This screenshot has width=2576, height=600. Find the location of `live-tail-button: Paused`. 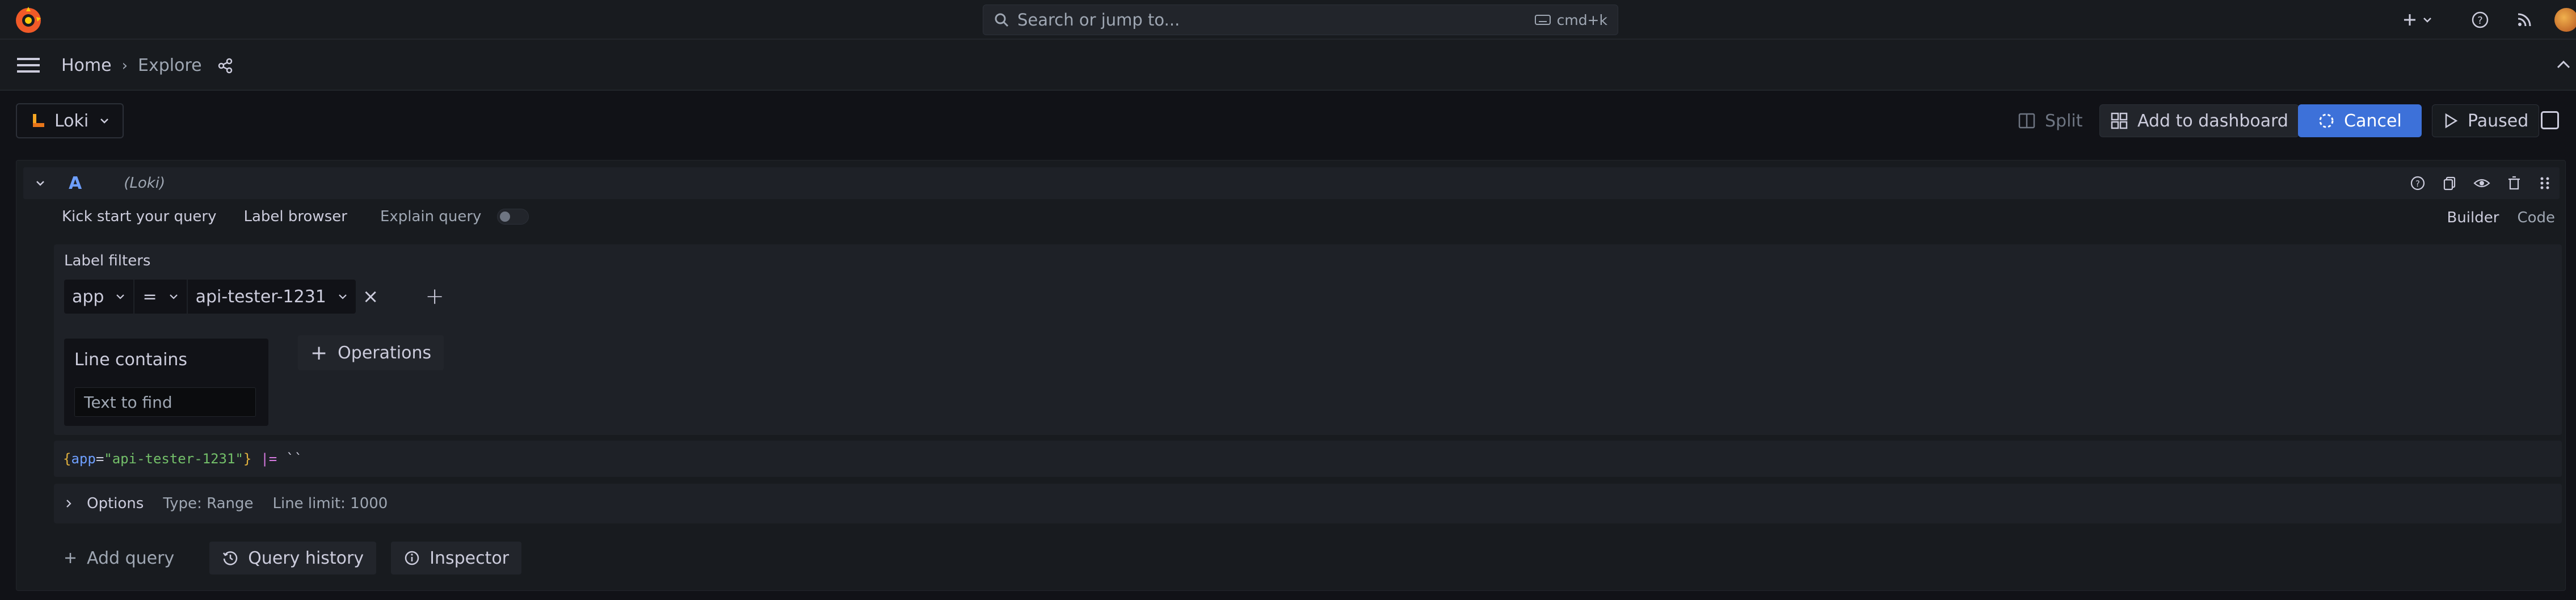

live-tail-button: Paused is located at coordinates (2486, 120).